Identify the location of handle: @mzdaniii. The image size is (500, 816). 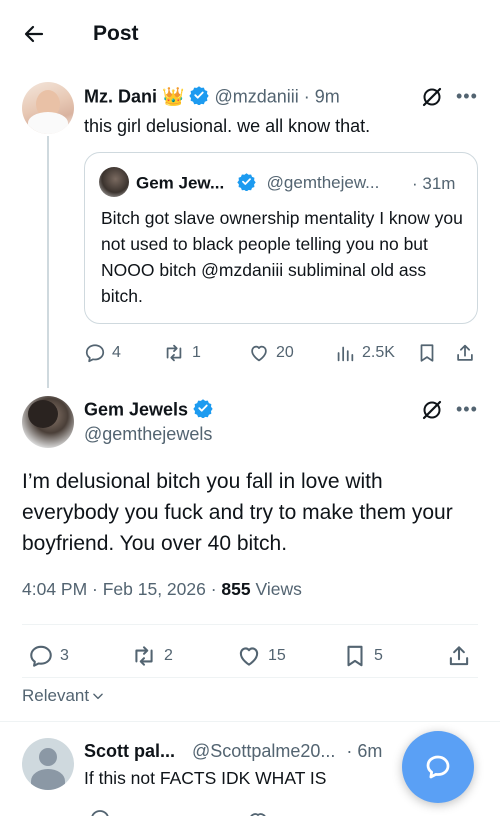
(256, 96).